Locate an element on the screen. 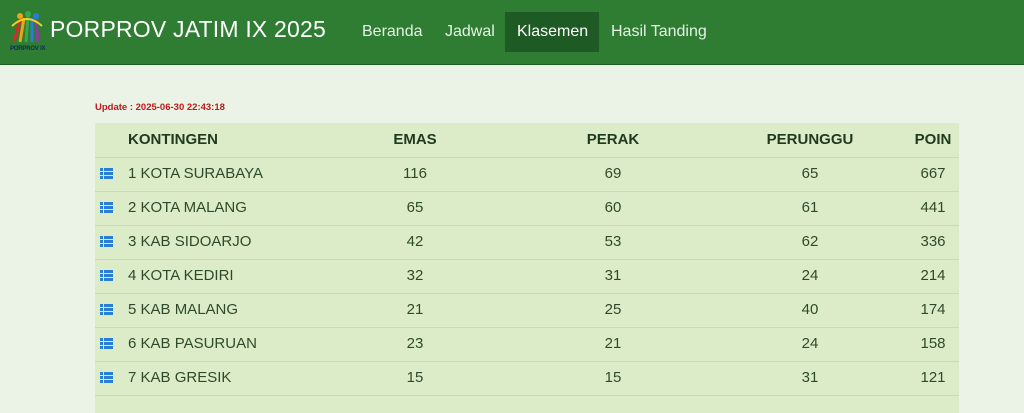 The width and height of the screenshot is (1024, 413). table-row: 3 KAB SIDOARJO 42 53 62 336 is located at coordinates (527, 242).